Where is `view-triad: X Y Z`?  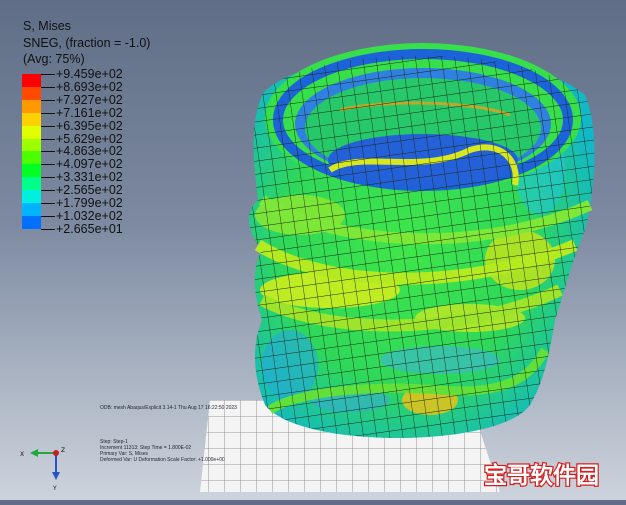 view-triad: X Y Z is located at coordinates (45, 469).